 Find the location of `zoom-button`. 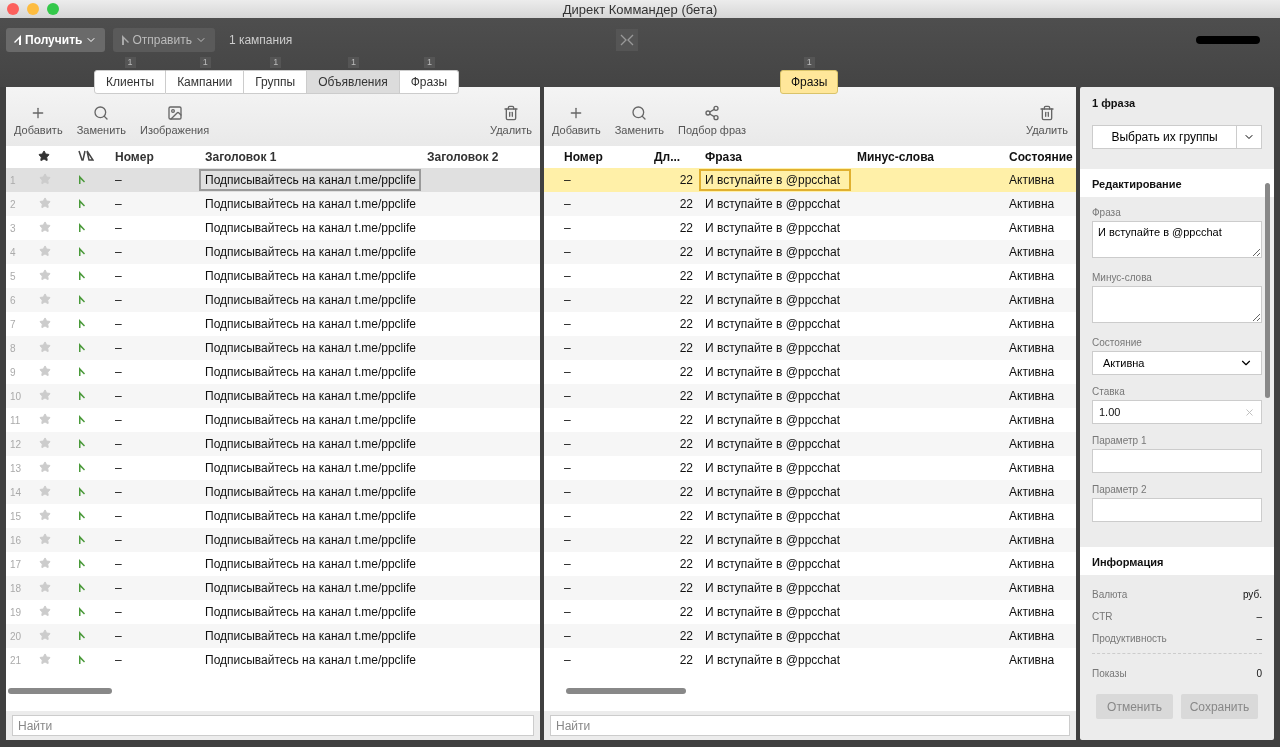

zoom-button is located at coordinates (53, 9).